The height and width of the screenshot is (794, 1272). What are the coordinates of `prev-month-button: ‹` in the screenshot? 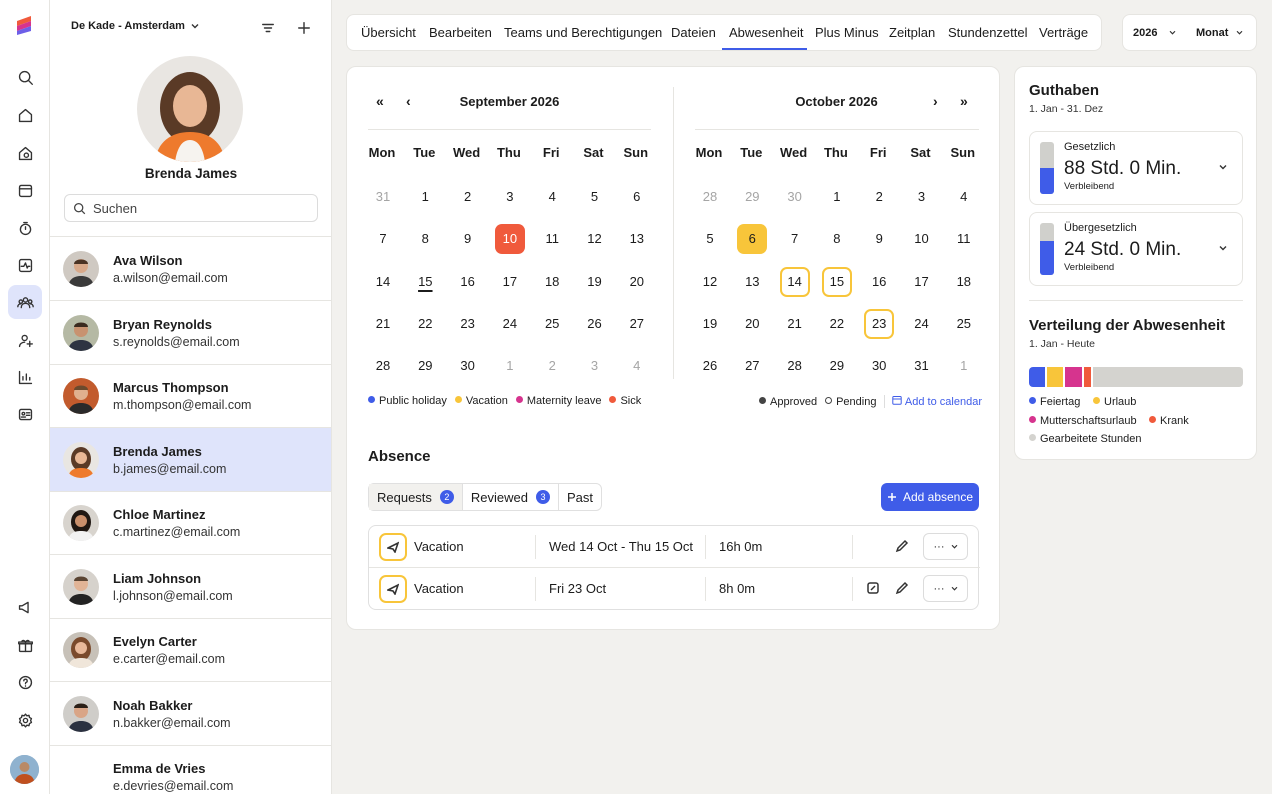 It's located at (408, 101).